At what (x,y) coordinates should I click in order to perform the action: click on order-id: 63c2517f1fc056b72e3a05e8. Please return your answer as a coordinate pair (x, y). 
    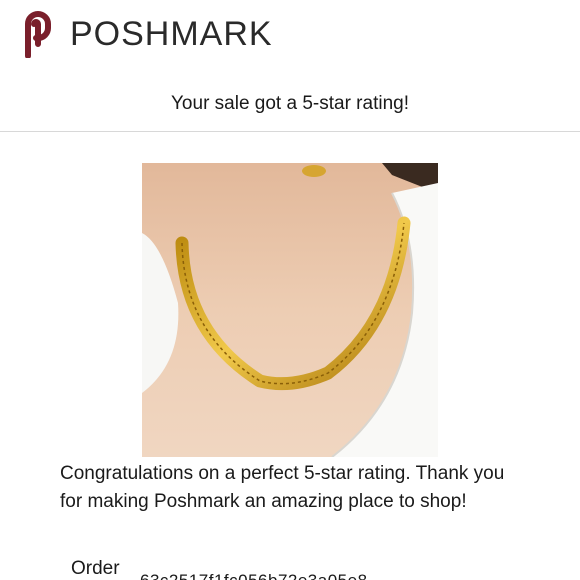
    Looking at the image, I should click on (254, 575).